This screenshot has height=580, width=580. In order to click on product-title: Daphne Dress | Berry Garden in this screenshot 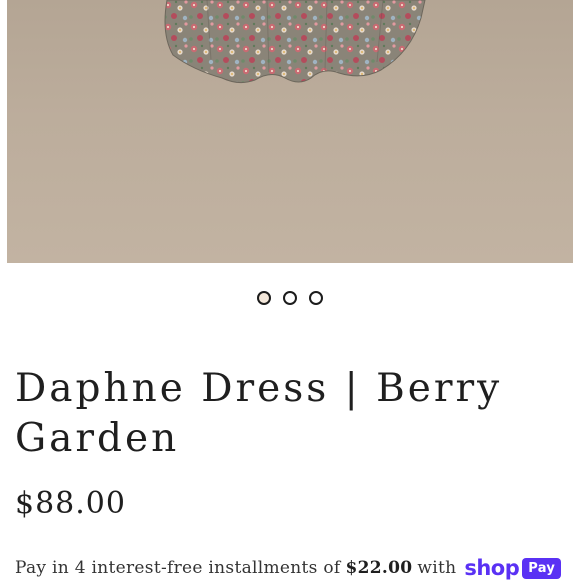, I will do `click(259, 413)`.